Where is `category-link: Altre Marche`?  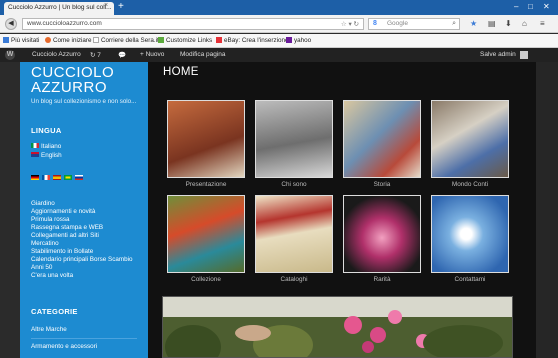
category-link: Altre Marche is located at coordinates (49, 329).